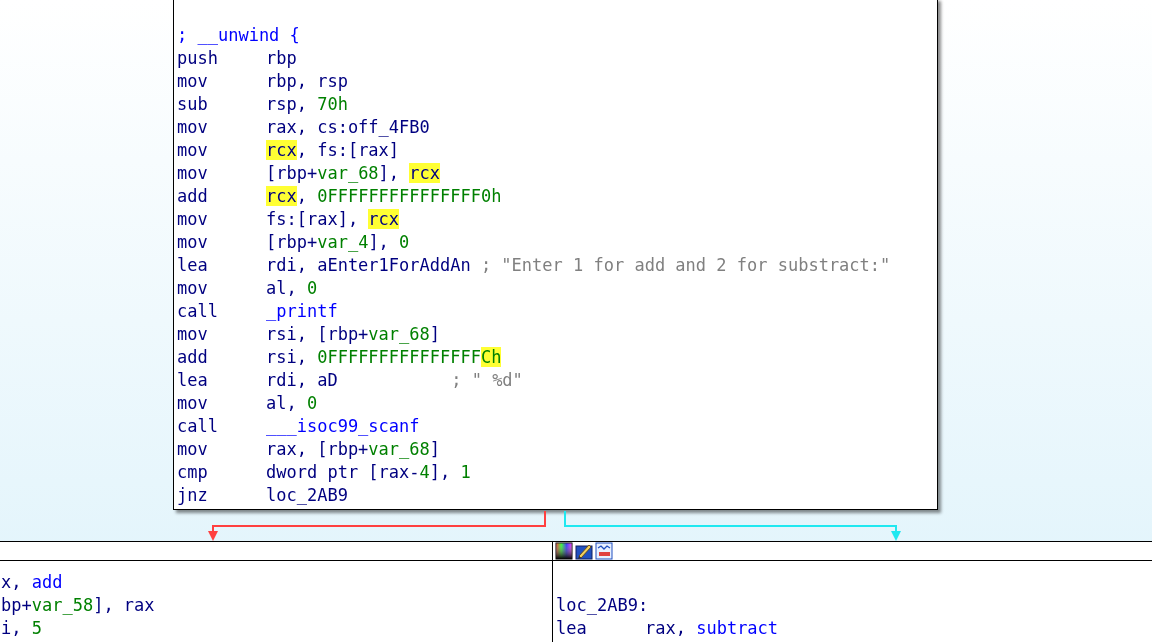  I want to click on operands: rsi, 0FFFFFFFFFFFFFFFCh, so click(384, 357).